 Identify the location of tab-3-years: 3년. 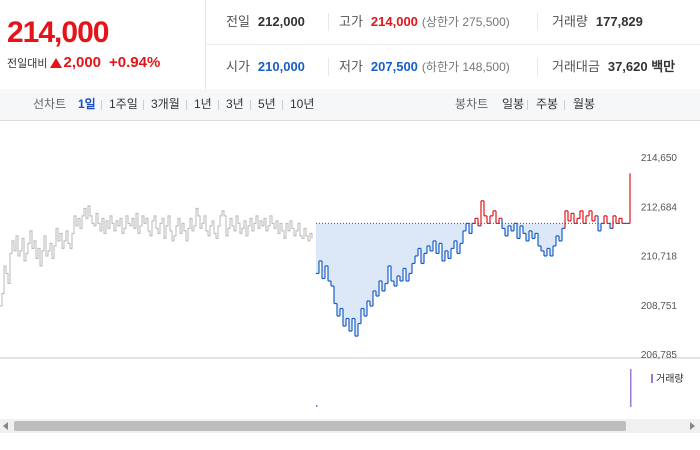
(235, 104).